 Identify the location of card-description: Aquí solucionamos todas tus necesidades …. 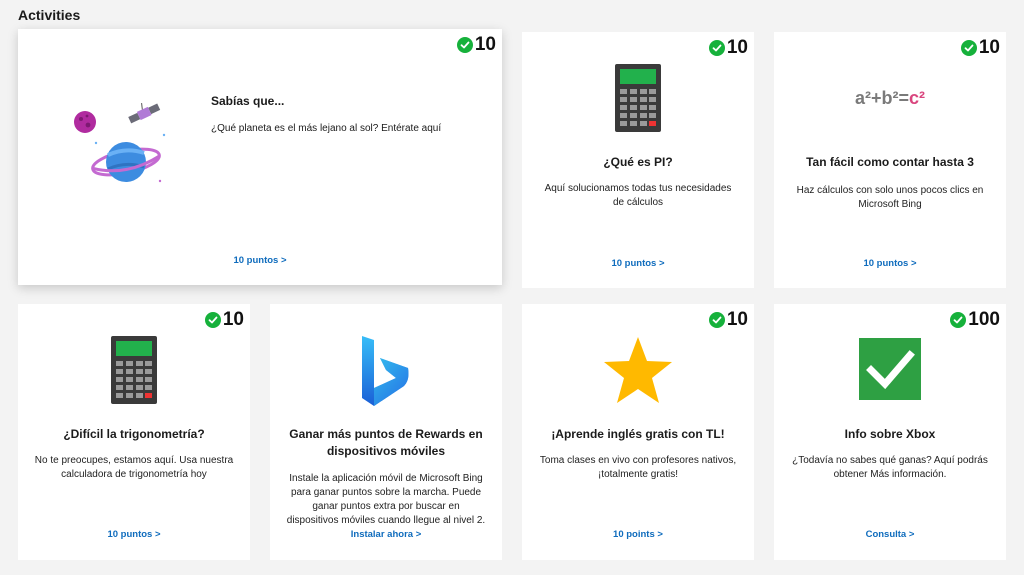
(638, 195).